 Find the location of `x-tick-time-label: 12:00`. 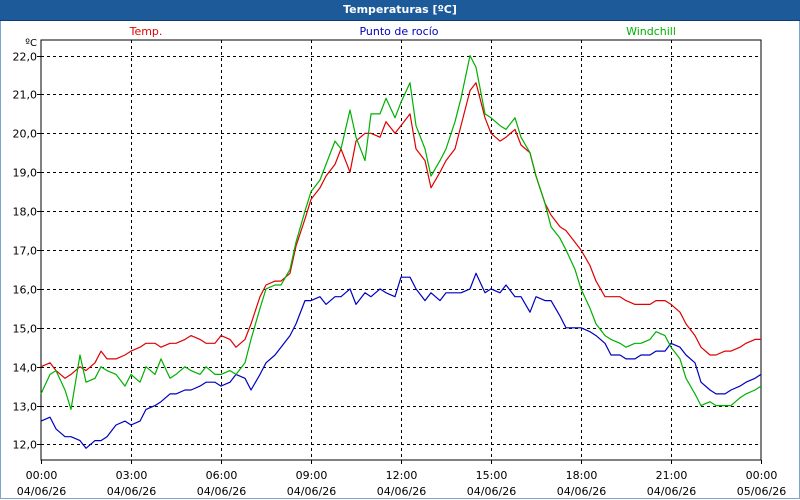

x-tick-time-label: 12:00 is located at coordinates (402, 475).